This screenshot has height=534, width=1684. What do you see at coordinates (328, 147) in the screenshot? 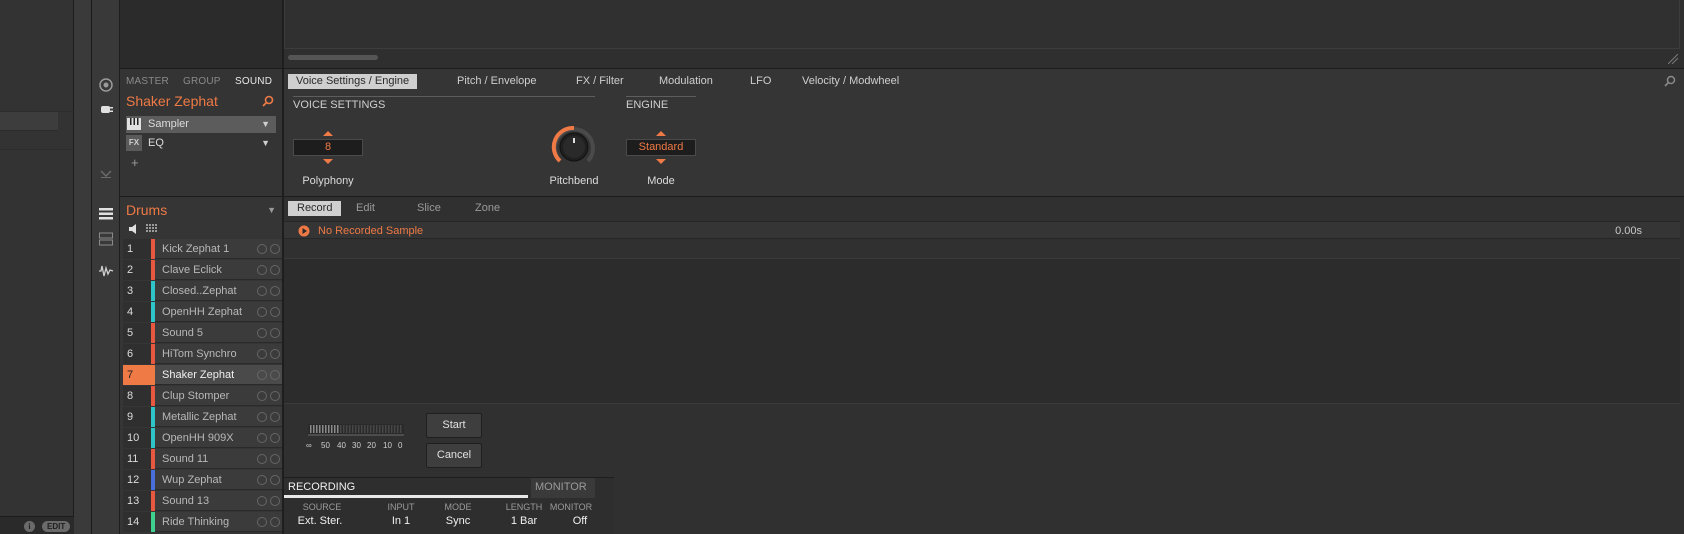
I see `polyphony-value: 8` at bounding box center [328, 147].